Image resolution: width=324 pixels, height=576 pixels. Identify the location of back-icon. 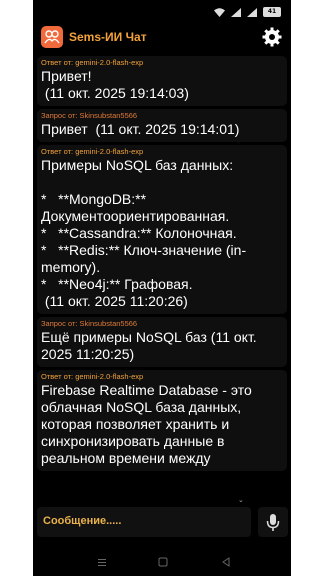
(226, 562).